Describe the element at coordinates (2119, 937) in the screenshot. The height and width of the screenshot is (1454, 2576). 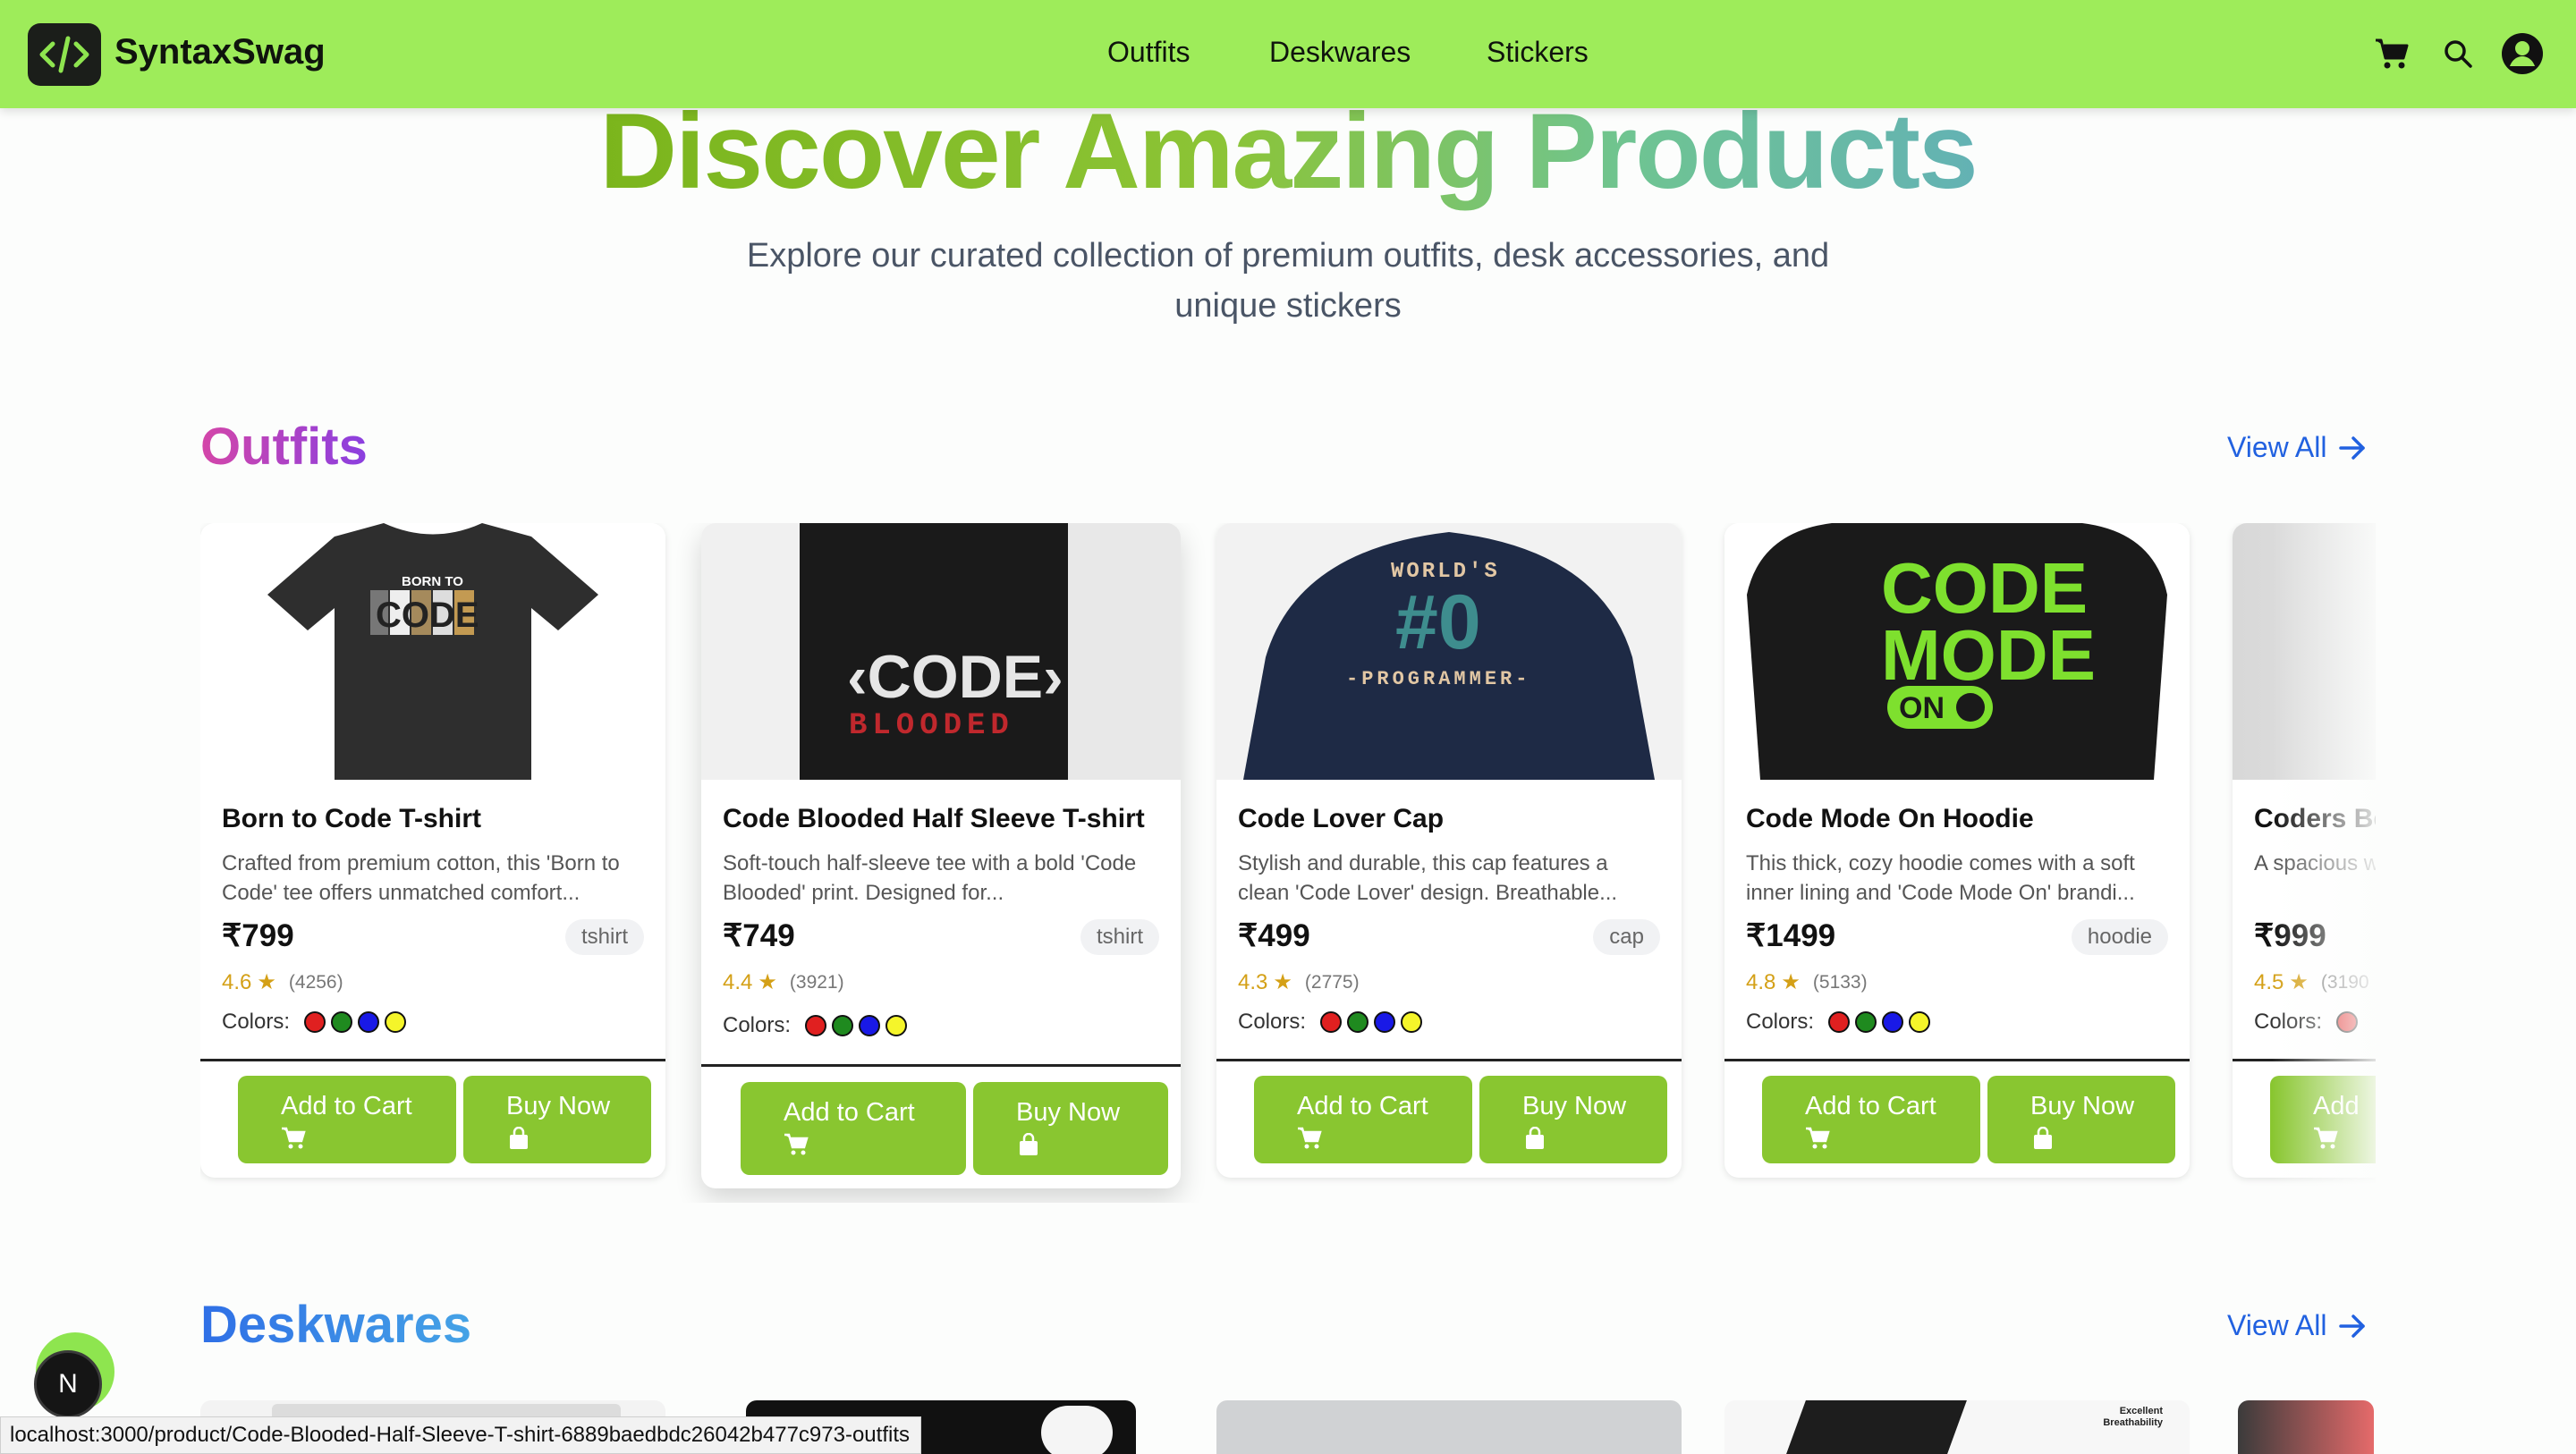
I see `category-tag: hoodie` at that location.